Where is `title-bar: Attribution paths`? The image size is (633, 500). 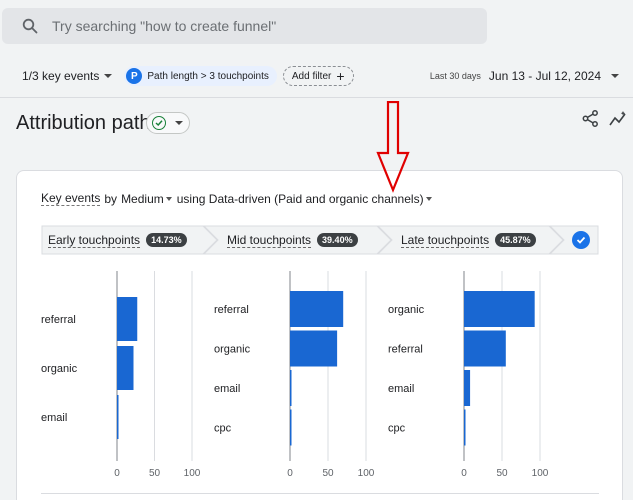 title-bar: Attribution paths is located at coordinates (316, 122).